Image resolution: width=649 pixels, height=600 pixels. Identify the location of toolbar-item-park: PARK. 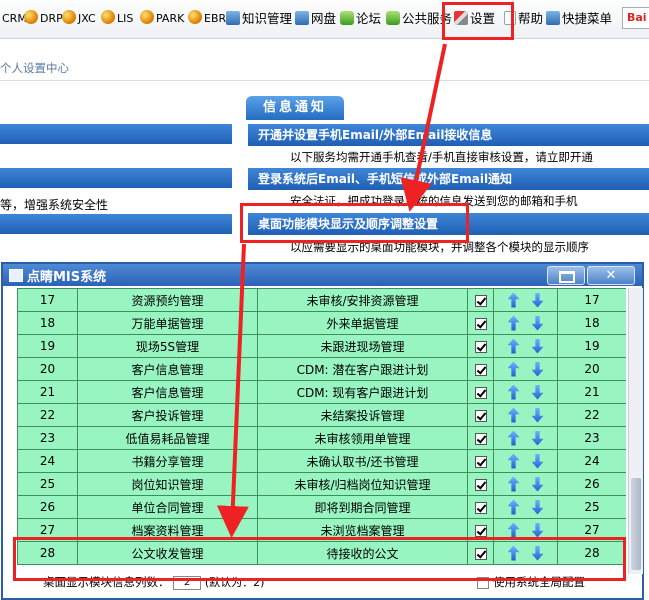
(162, 19).